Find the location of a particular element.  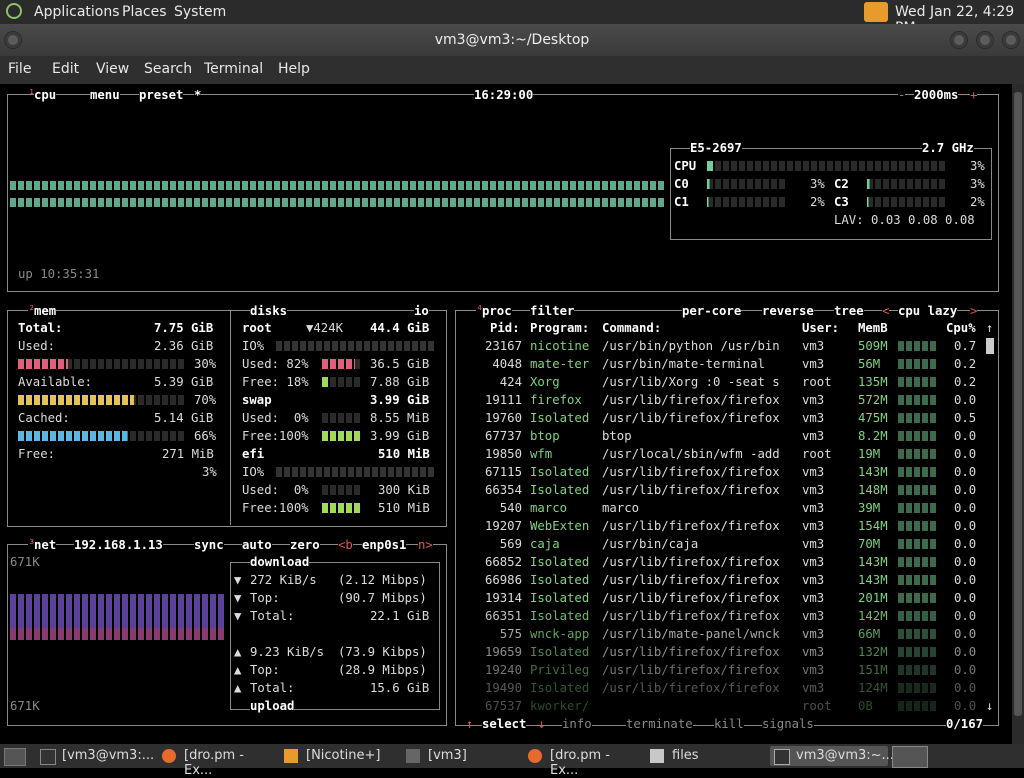

proc-info-button: info is located at coordinates (577, 724).